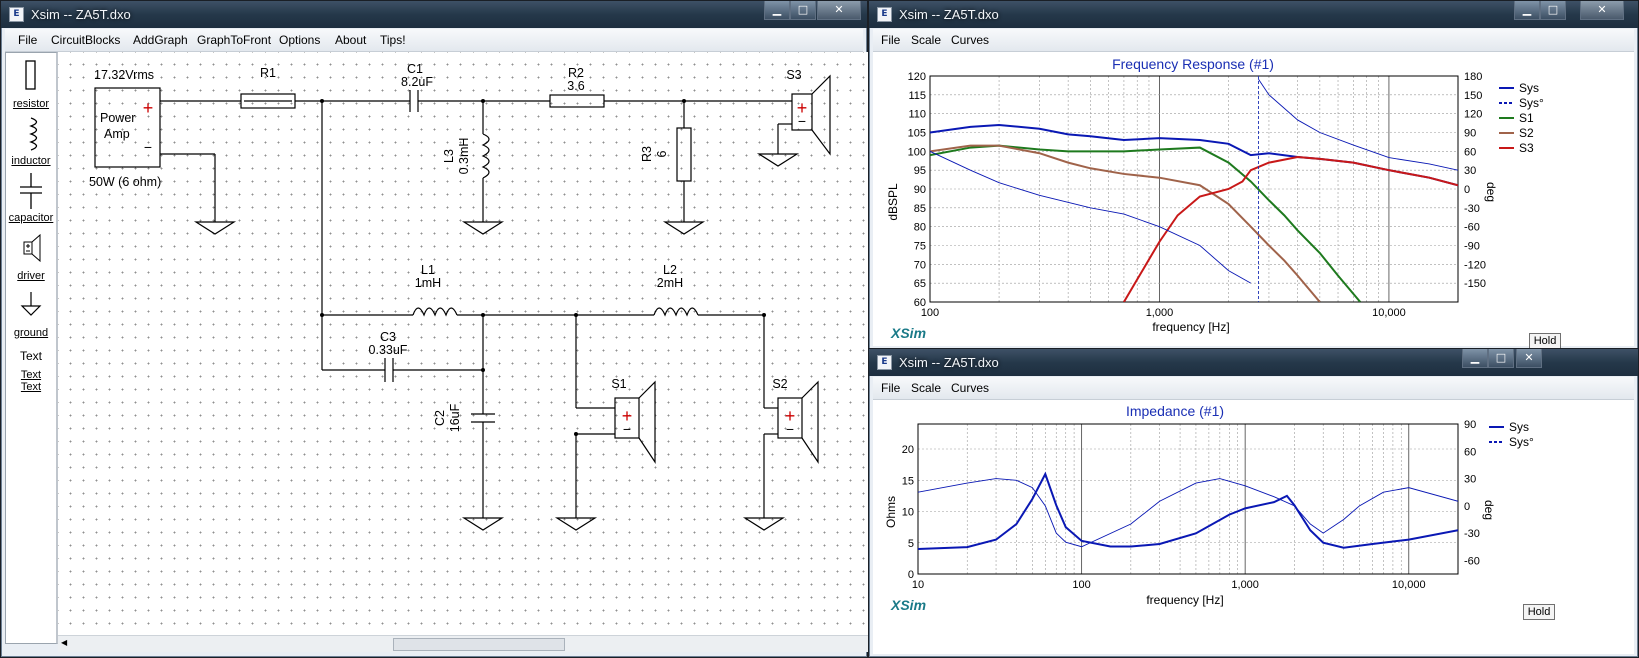 The height and width of the screenshot is (658, 1639). Describe the element at coordinates (891, 512) in the screenshot. I see `y-axis-label: Ohms` at that location.